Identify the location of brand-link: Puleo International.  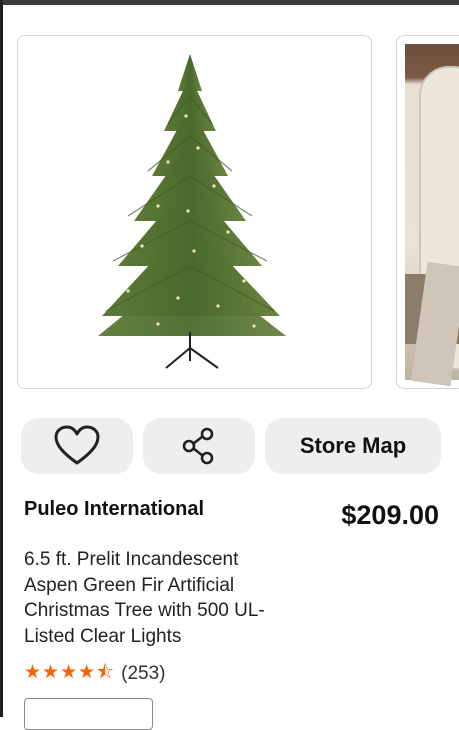
(114, 509).